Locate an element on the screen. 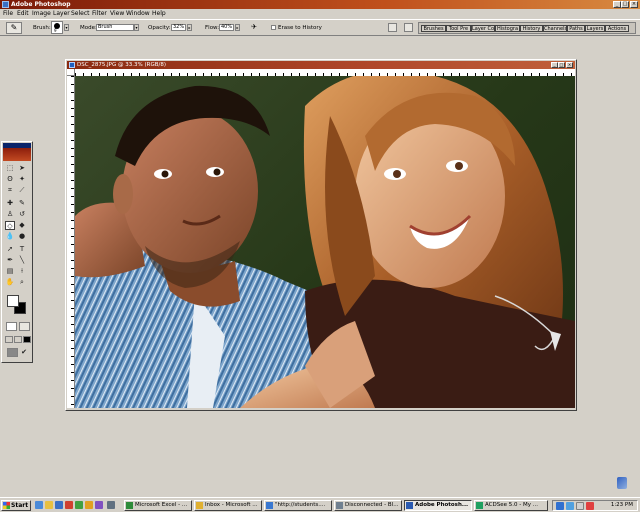  tab-tool-presets: Tool Pre is located at coordinates (458, 28).